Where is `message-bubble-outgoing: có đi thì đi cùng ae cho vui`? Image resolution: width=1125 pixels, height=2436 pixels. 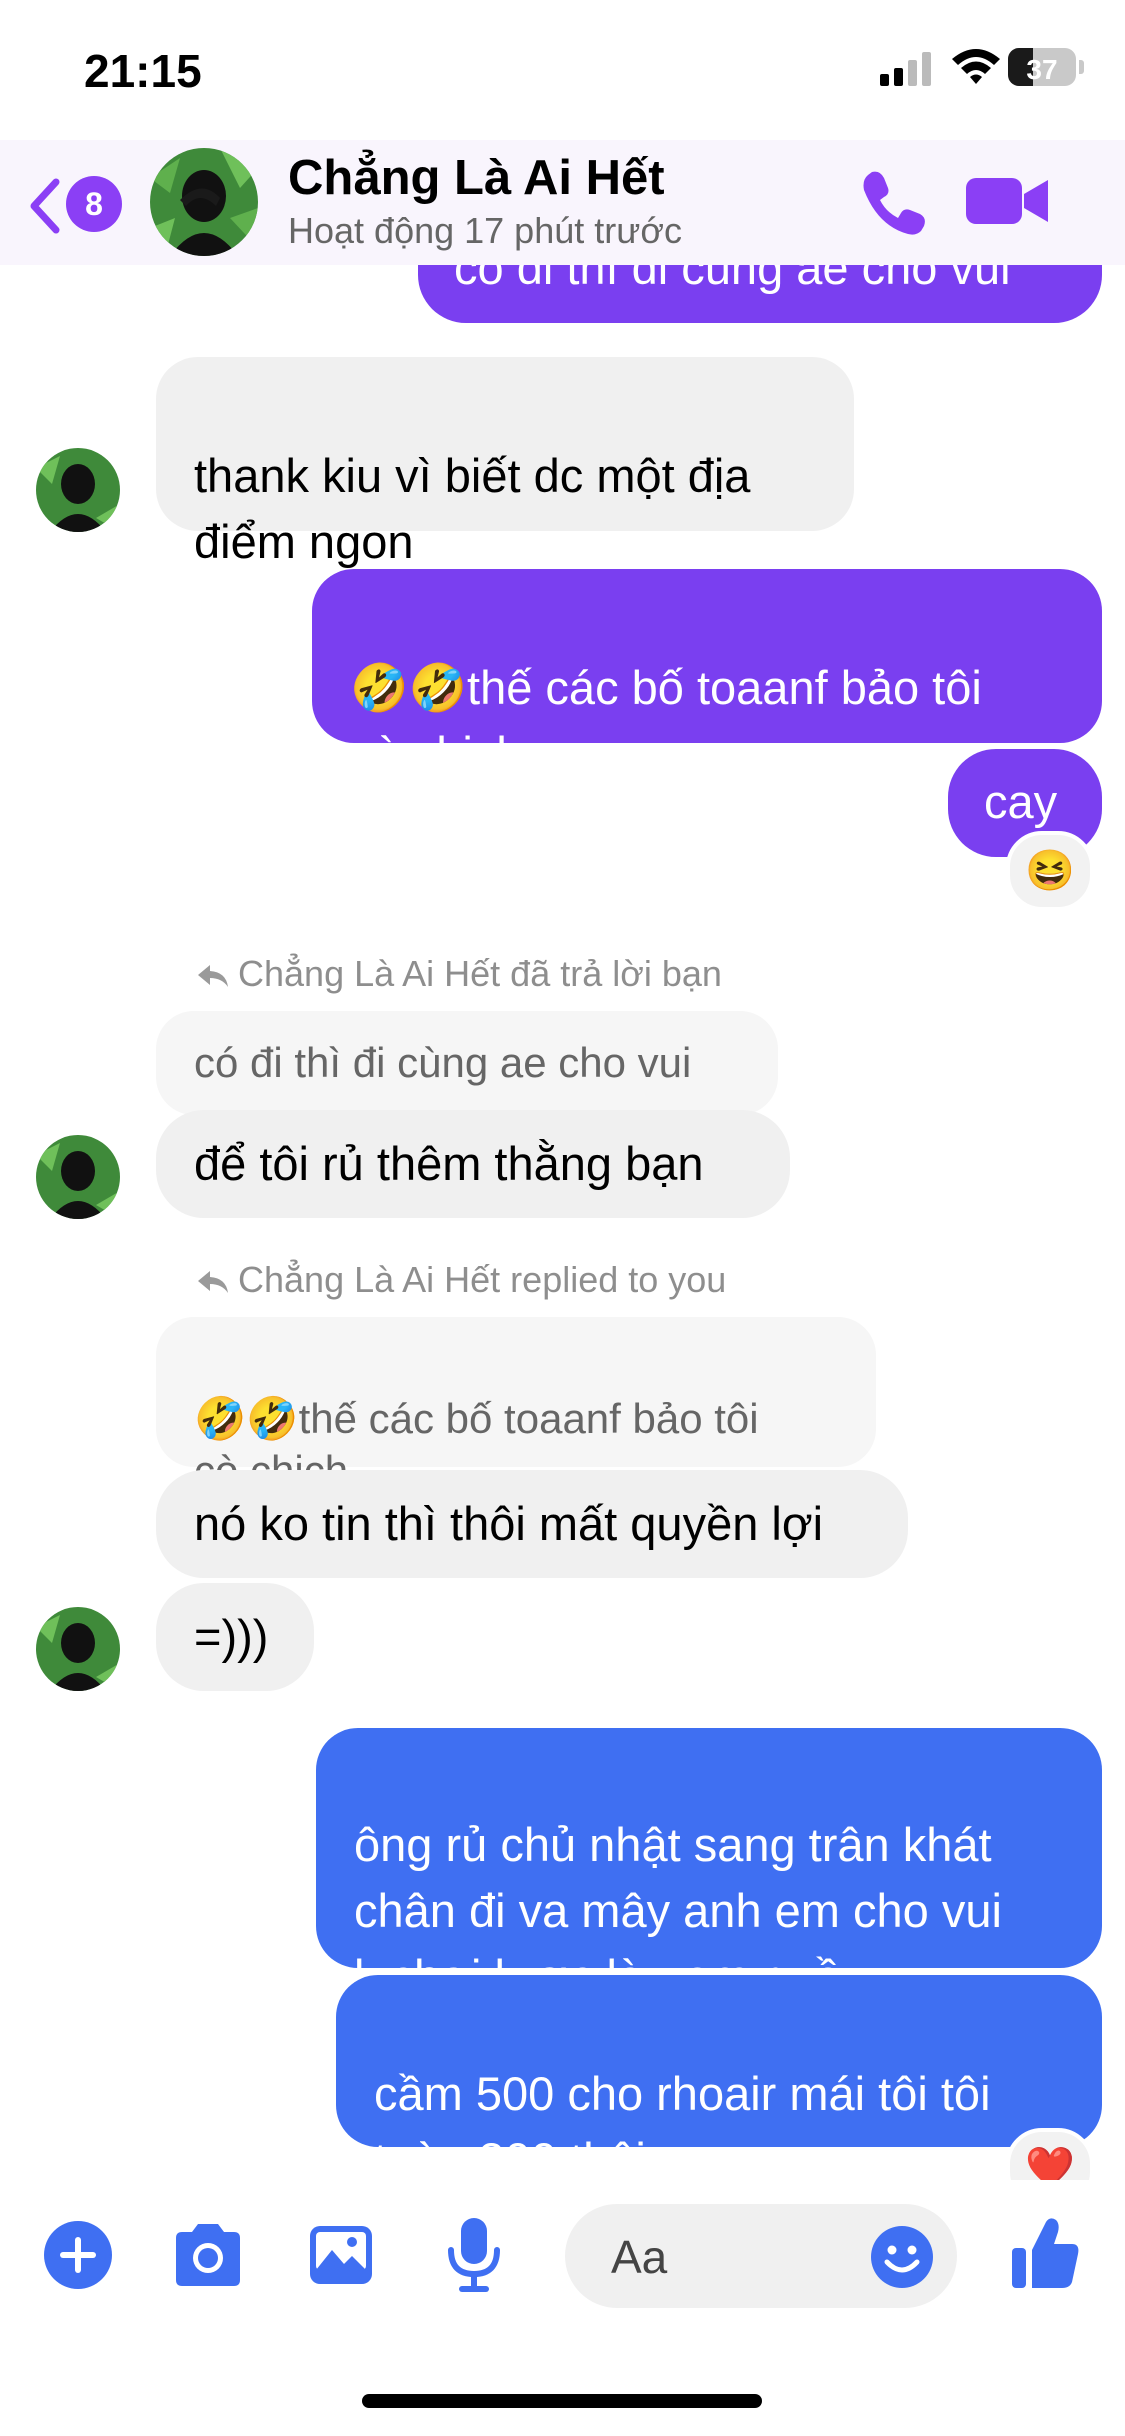
message-bubble-outgoing: có đi thì đi cùng ae cho vui is located at coordinates (760, 294).